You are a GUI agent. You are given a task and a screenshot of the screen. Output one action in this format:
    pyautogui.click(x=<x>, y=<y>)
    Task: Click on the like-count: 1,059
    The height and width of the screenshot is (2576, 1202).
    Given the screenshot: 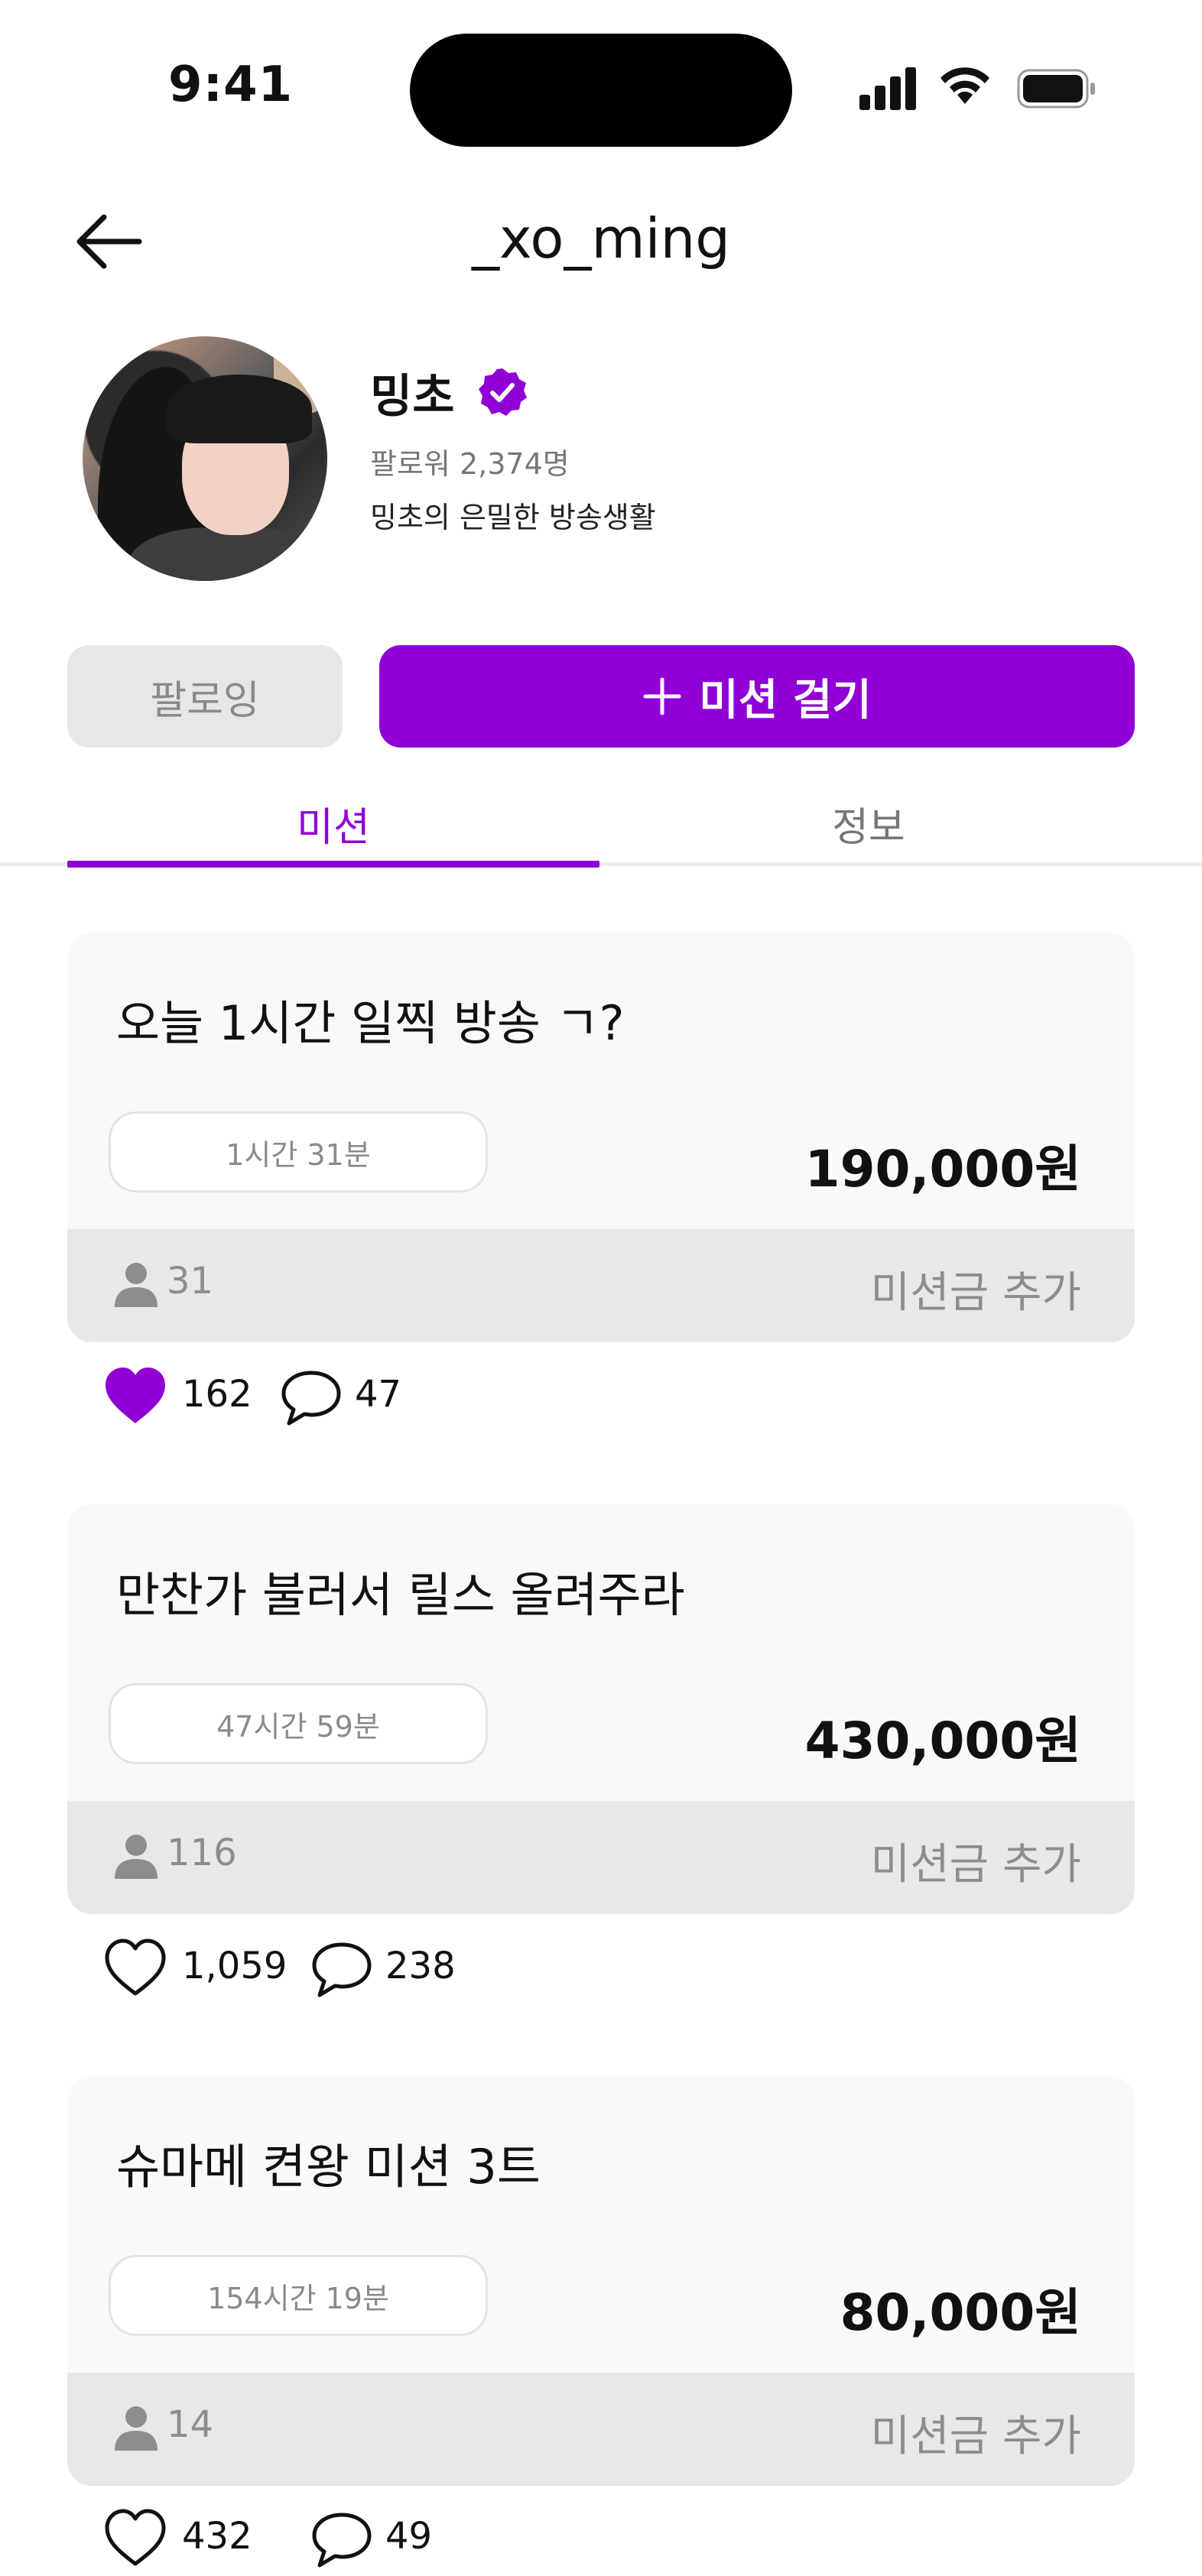 What is the action you would take?
    pyautogui.click(x=235, y=1966)
    